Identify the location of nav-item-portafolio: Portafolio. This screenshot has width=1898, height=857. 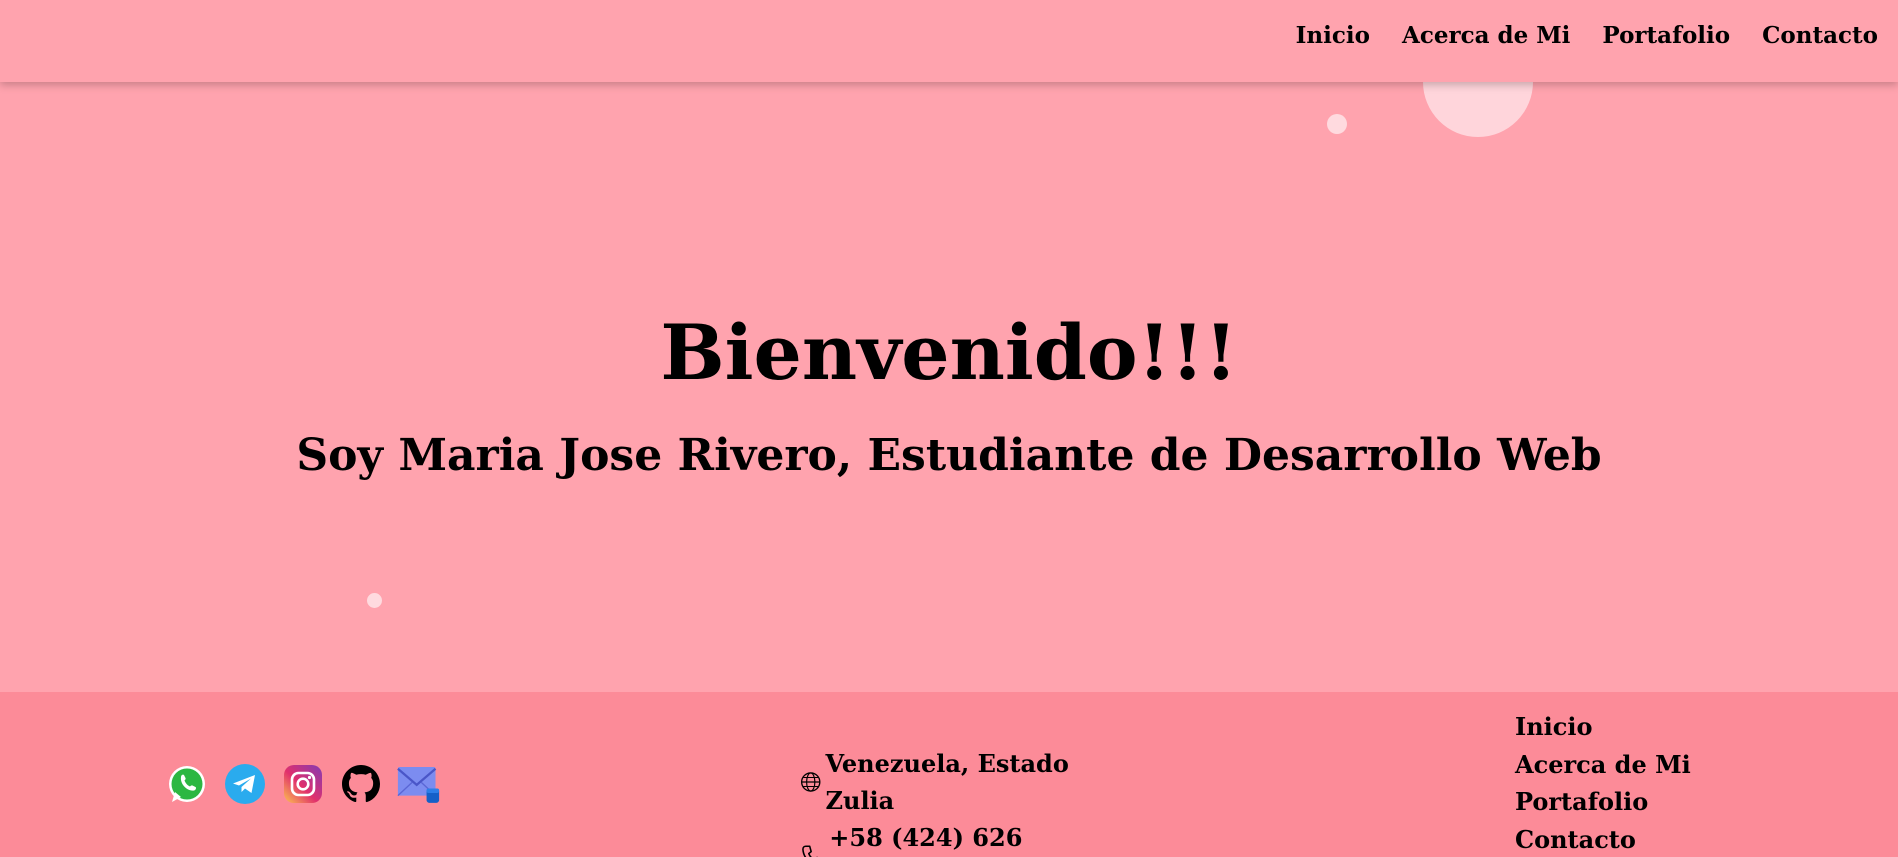
(1666, 35).